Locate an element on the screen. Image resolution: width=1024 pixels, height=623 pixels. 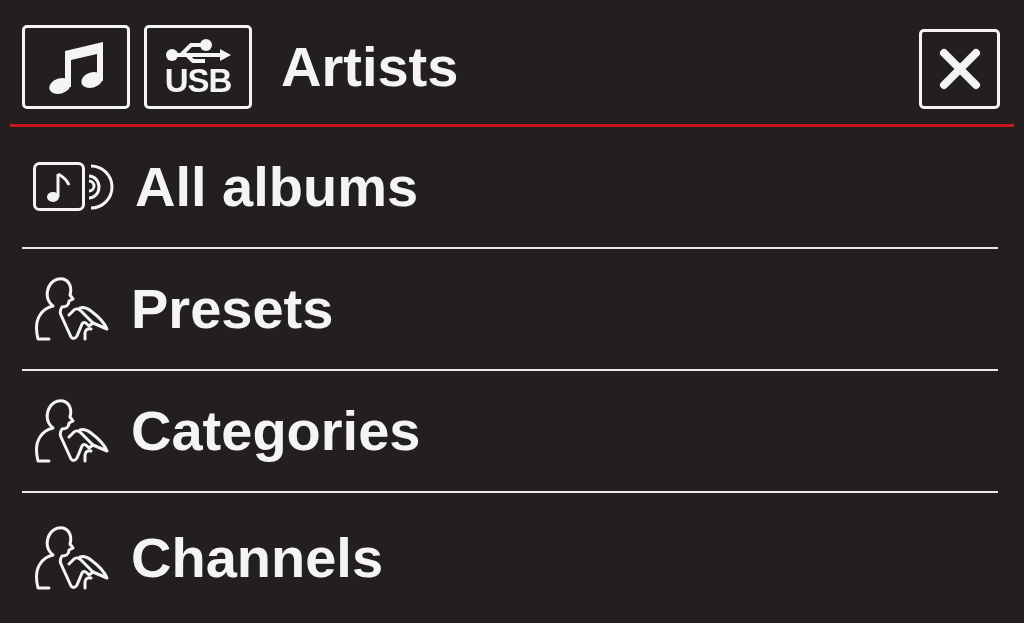
close-icon is located at coordinates (959, 69).